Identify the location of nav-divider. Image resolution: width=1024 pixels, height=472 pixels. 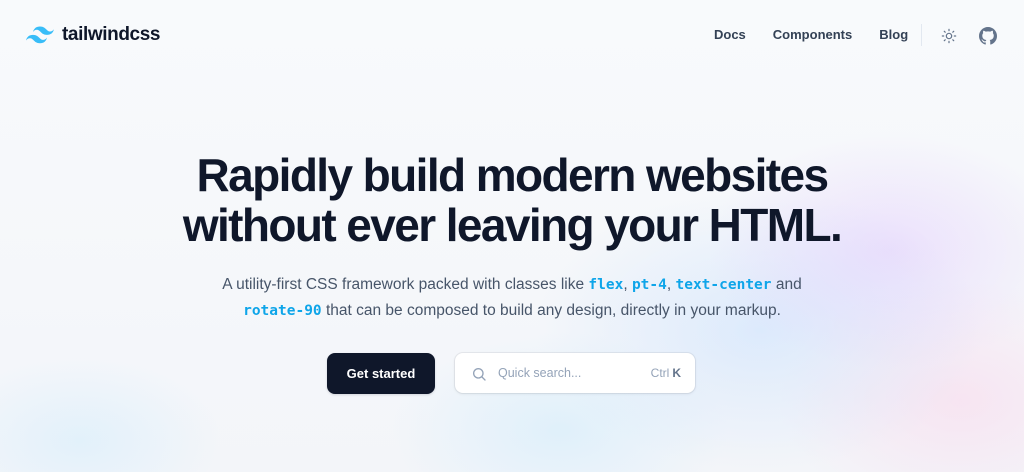
(921, 35).